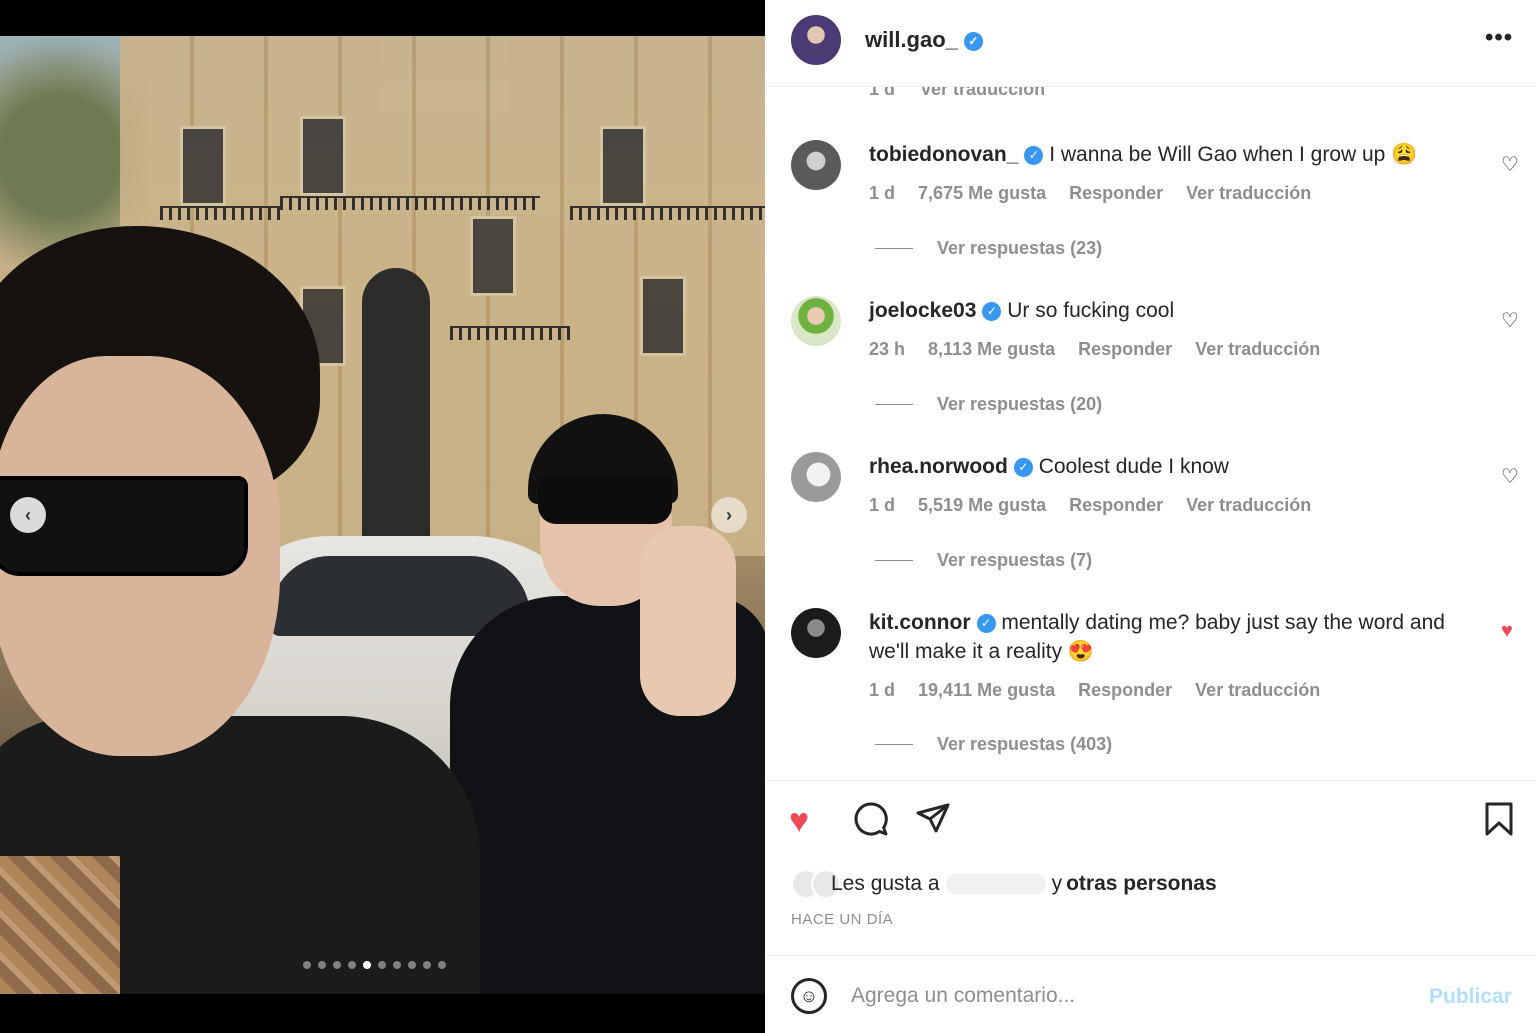 The width and height of the screenshot is (1536, 1033). I want to click on carousel-prev-button: ‹, so click(28, 515).